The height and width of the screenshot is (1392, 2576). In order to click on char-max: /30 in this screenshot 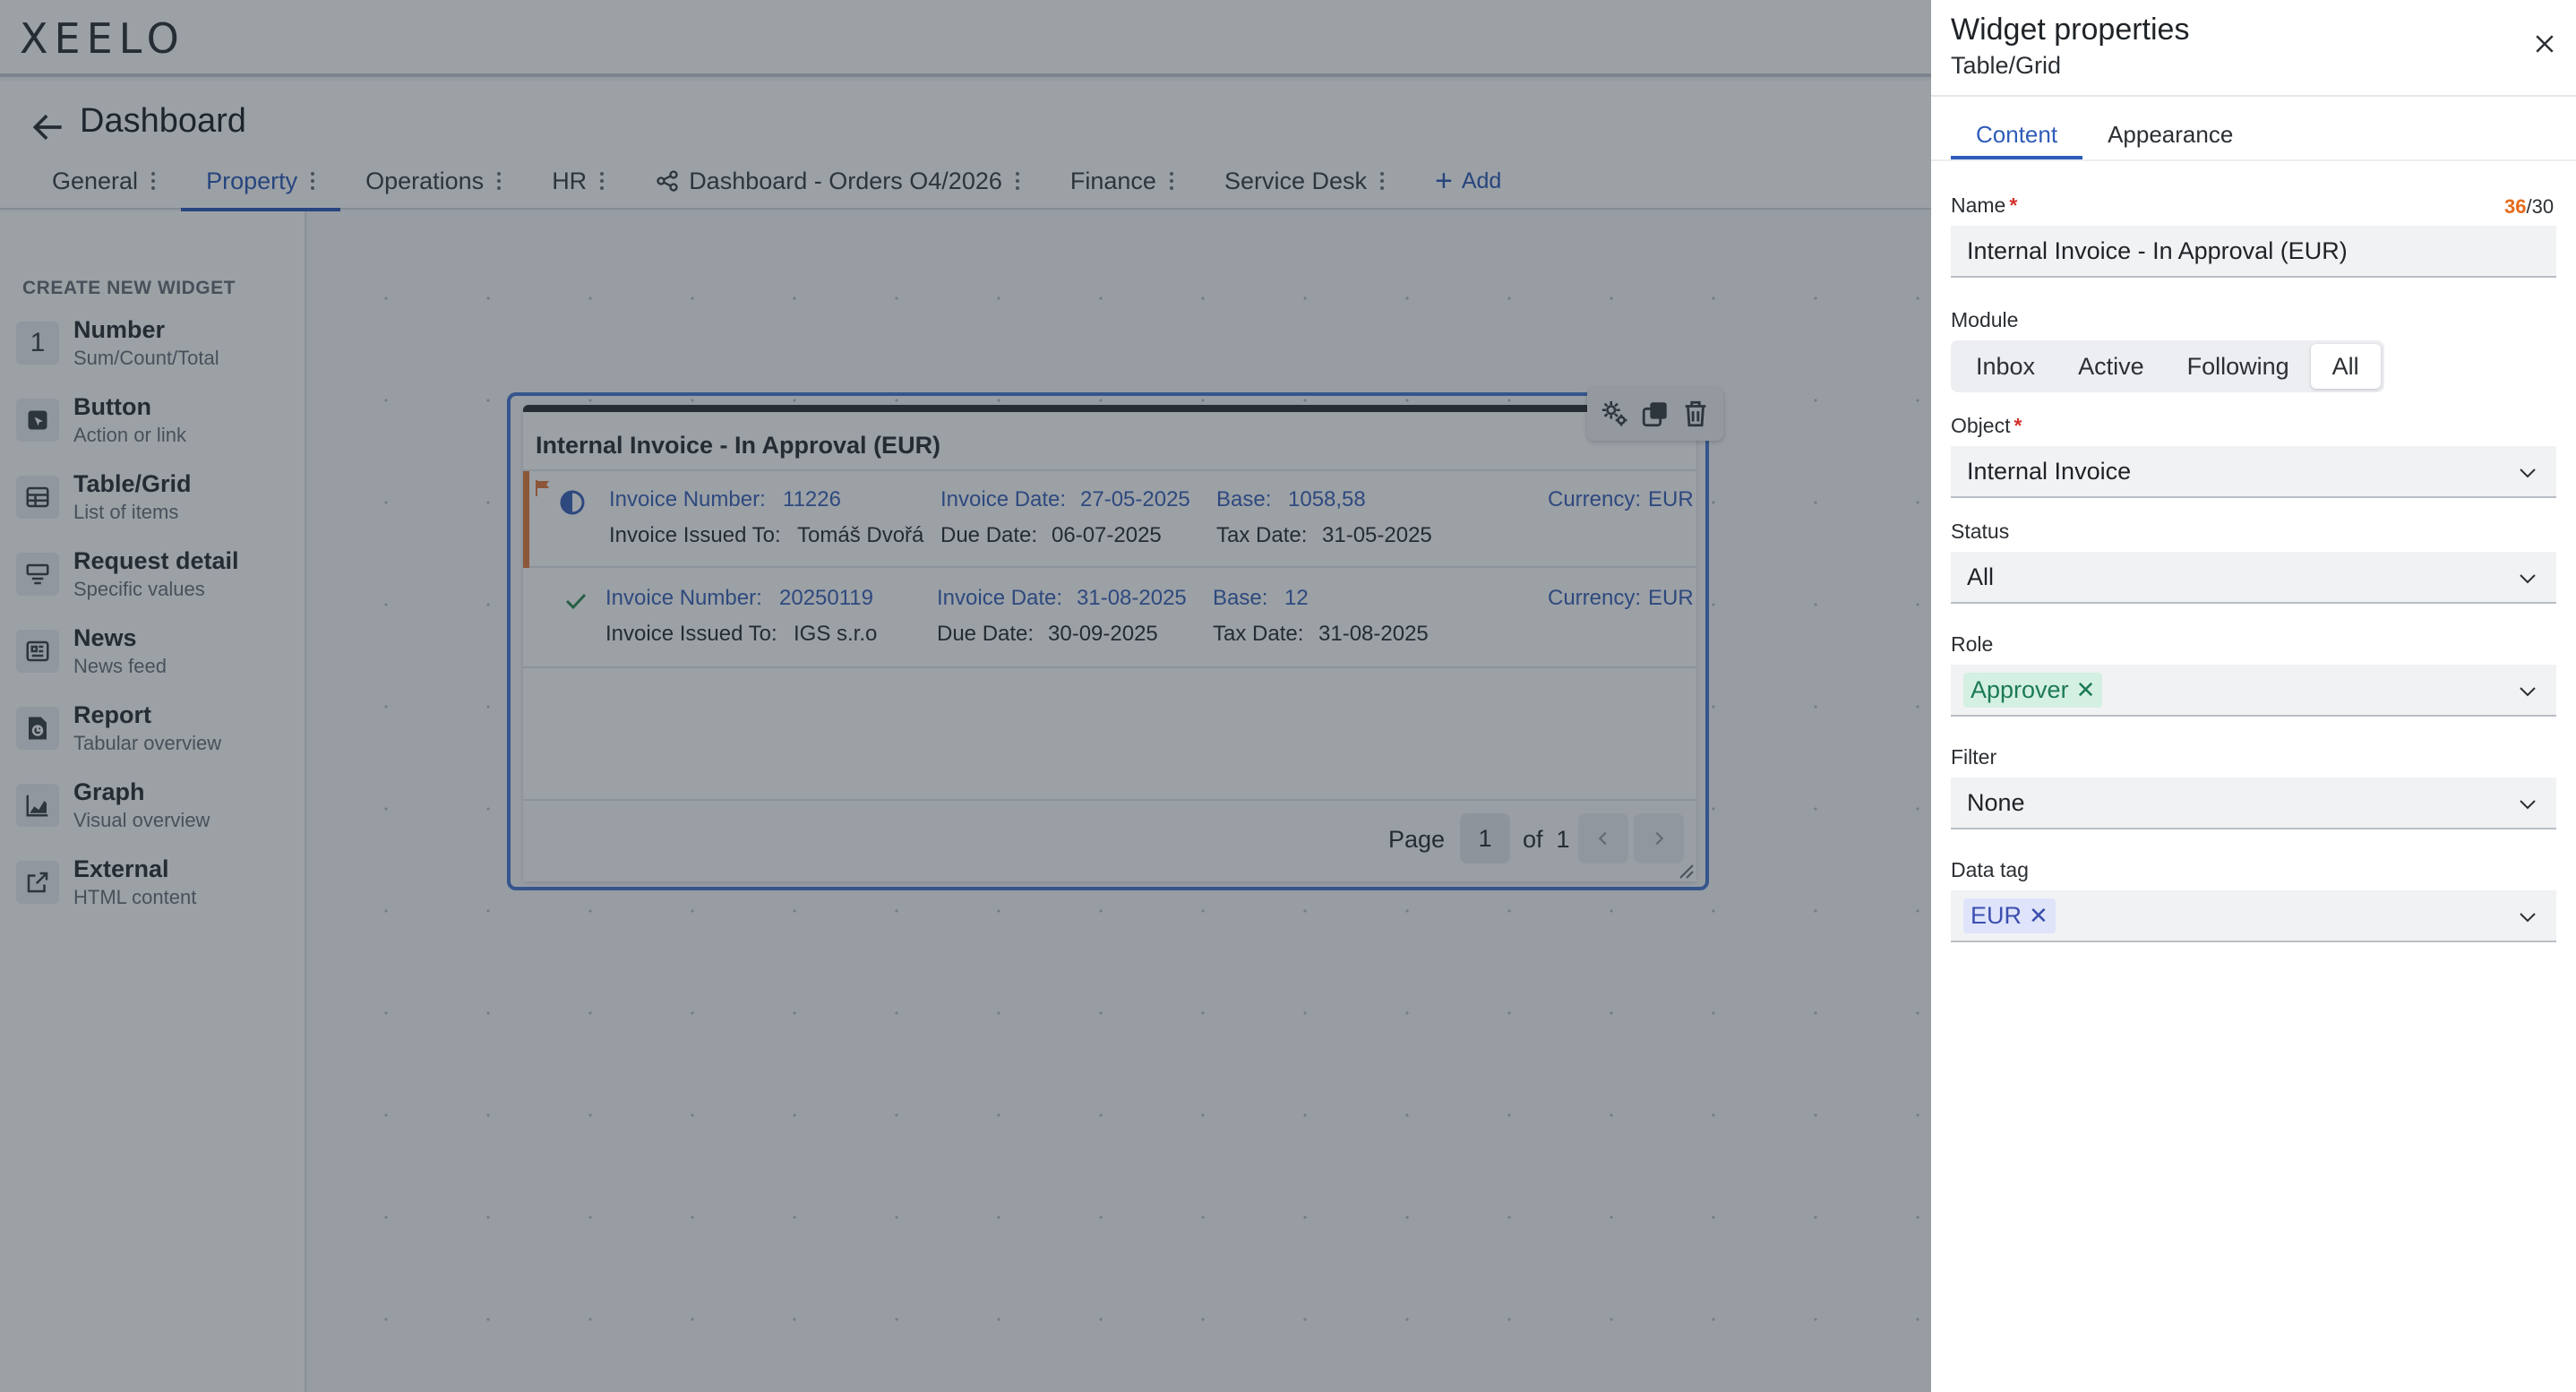, I will do `click(2540, 207)`.